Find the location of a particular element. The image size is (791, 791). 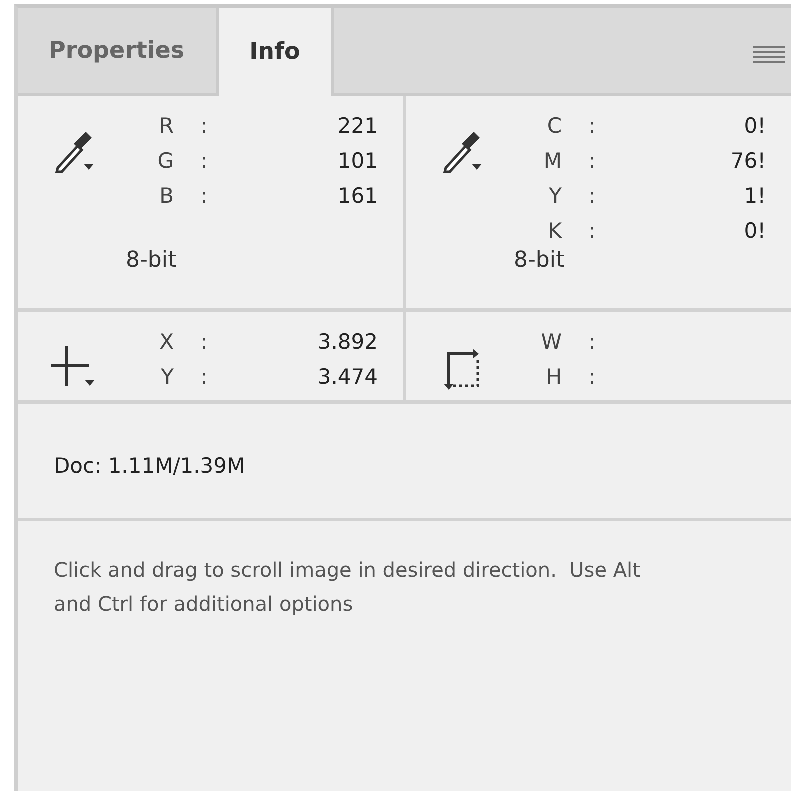

channel-label: X is located at coordinates (166, 342).